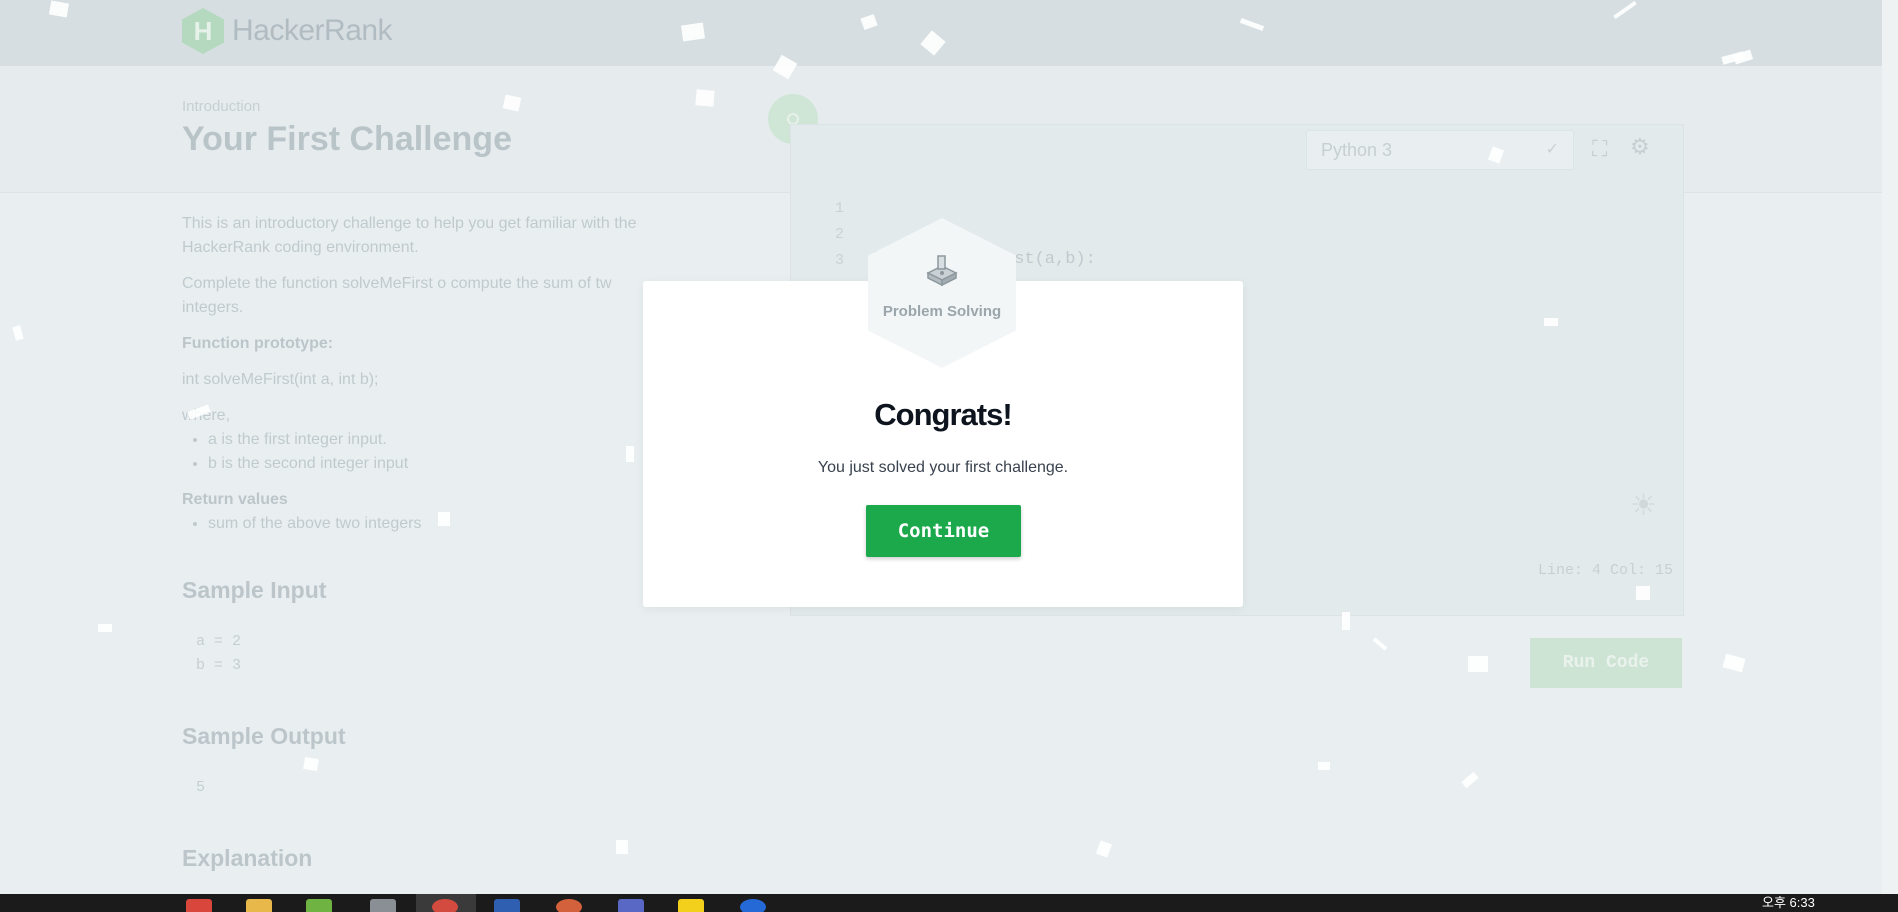 The height and width of the screenshot is (912, 1898). I want to click on taskbar-chrome-icon, so click(445, 905).